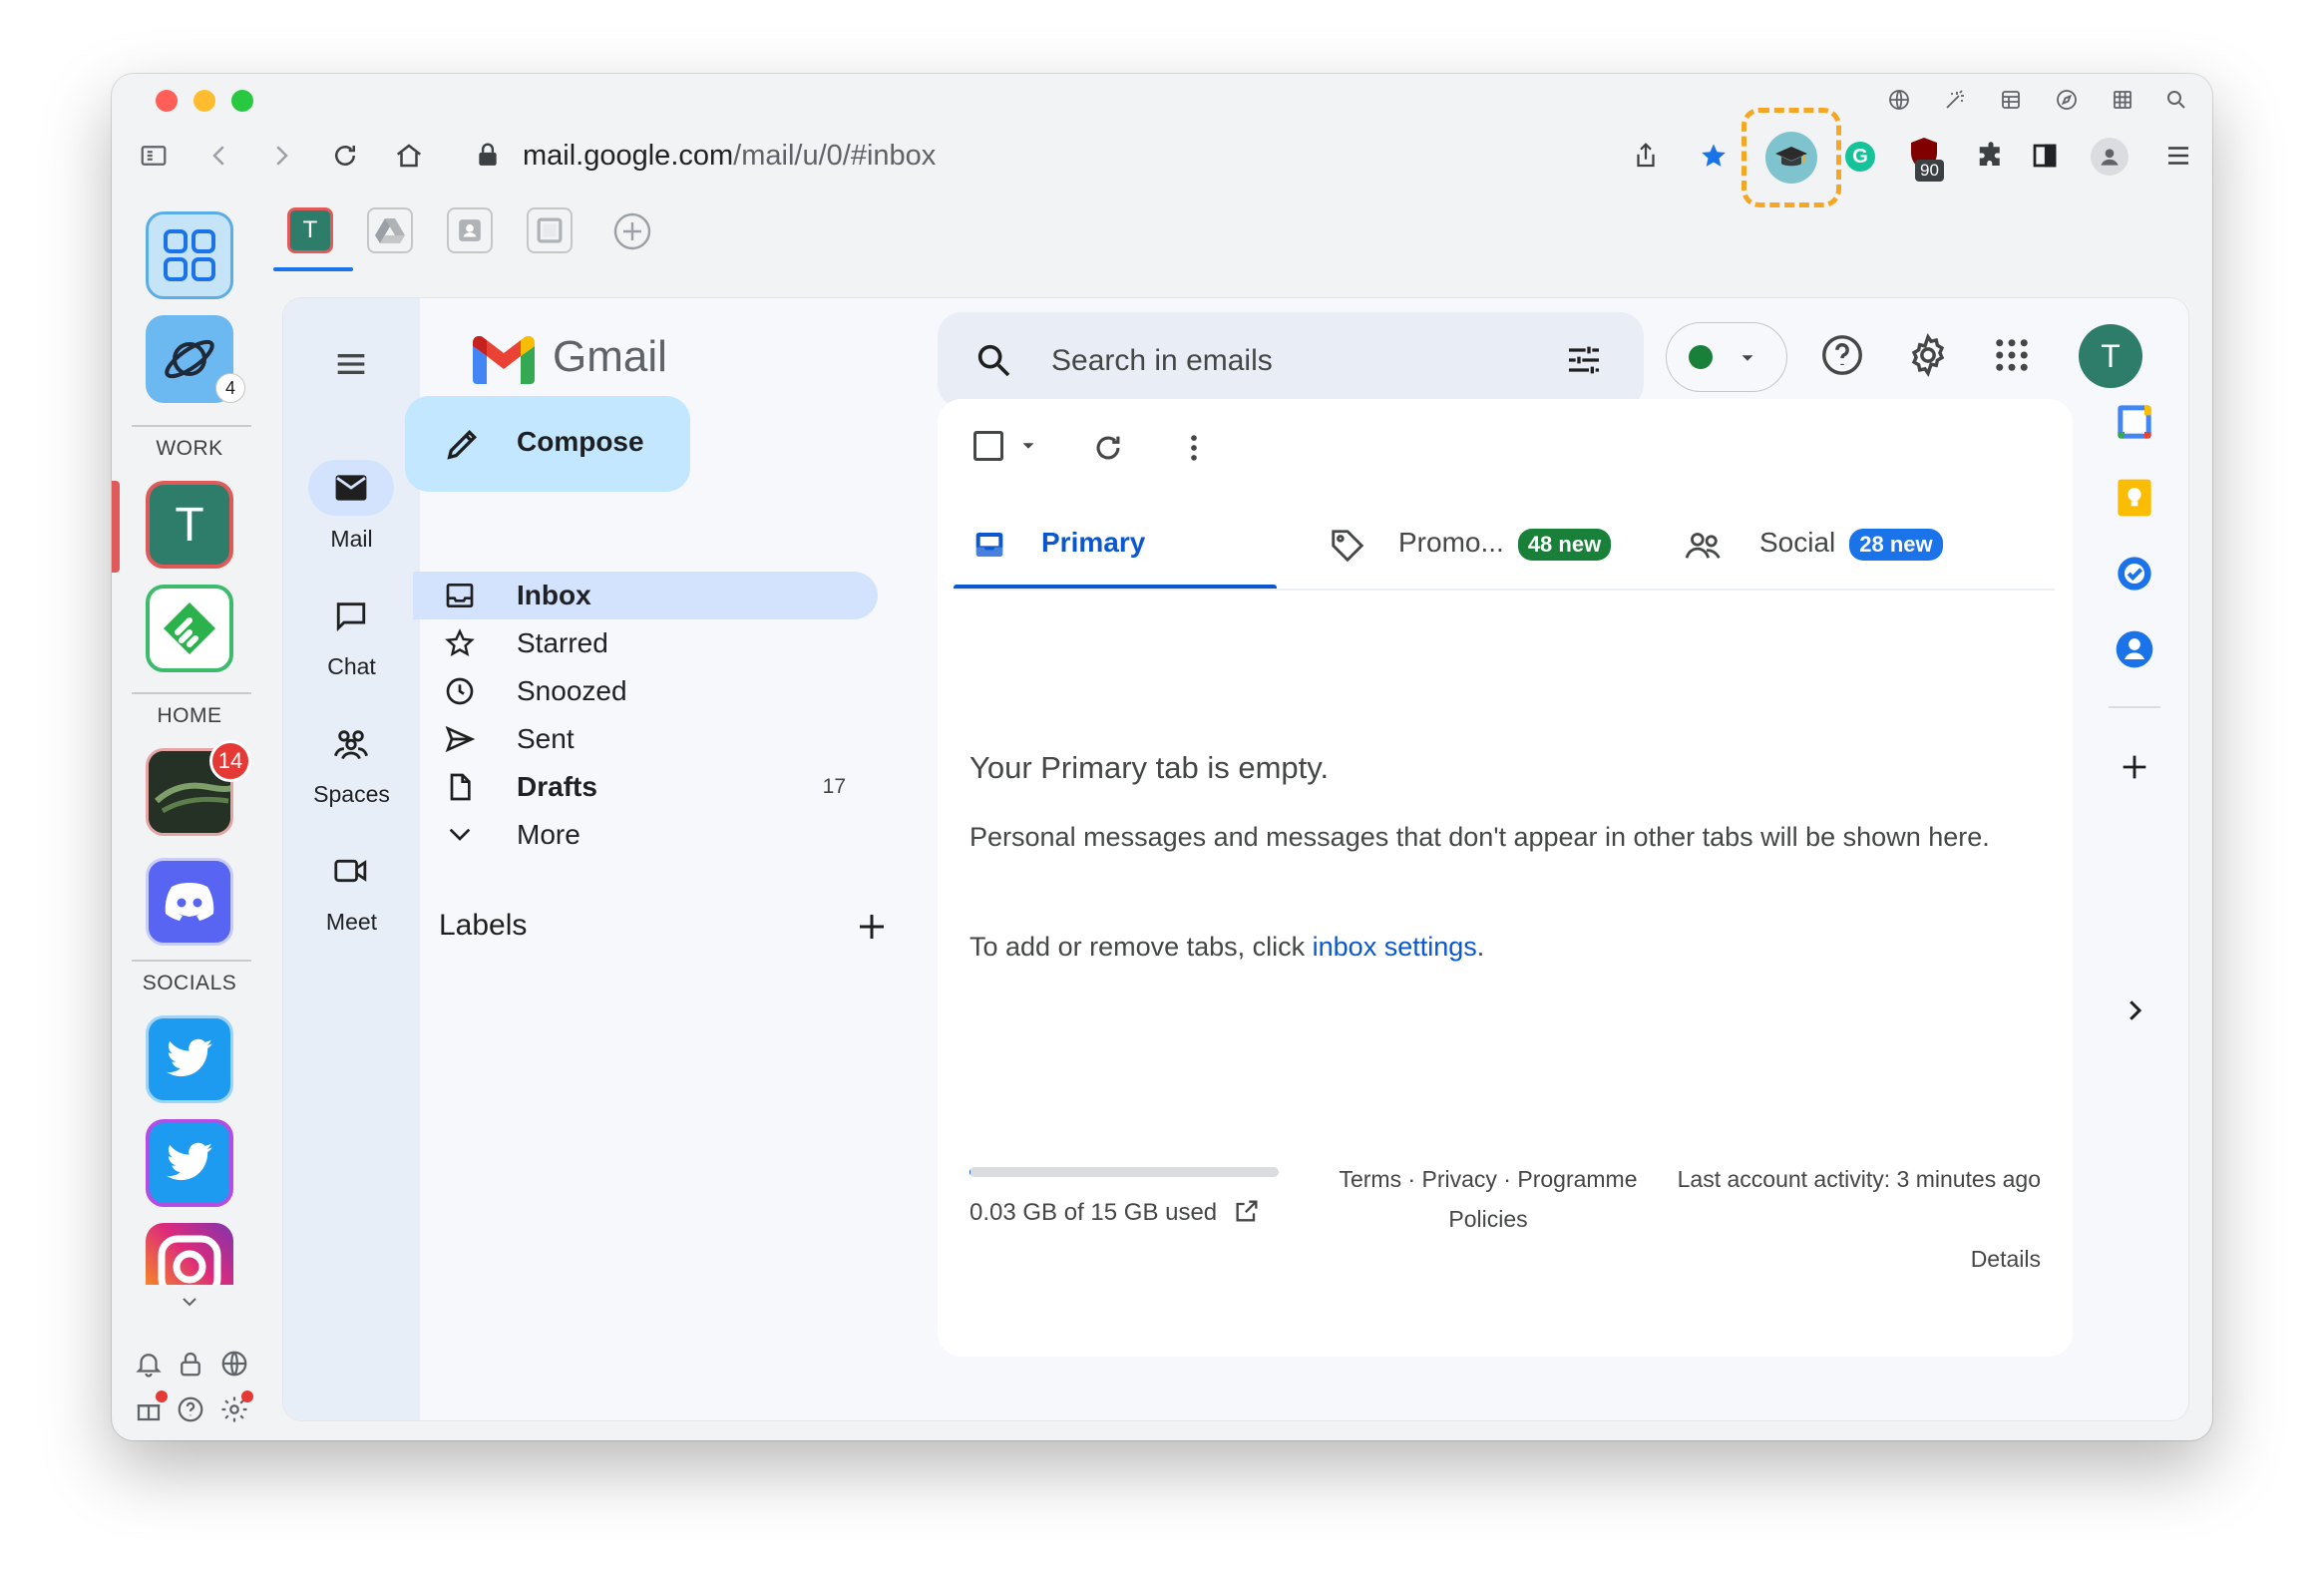  Describe the element at coordinates (642, 787) in the screenshot. I see `nav-drafts: Drafts 17` at that location.